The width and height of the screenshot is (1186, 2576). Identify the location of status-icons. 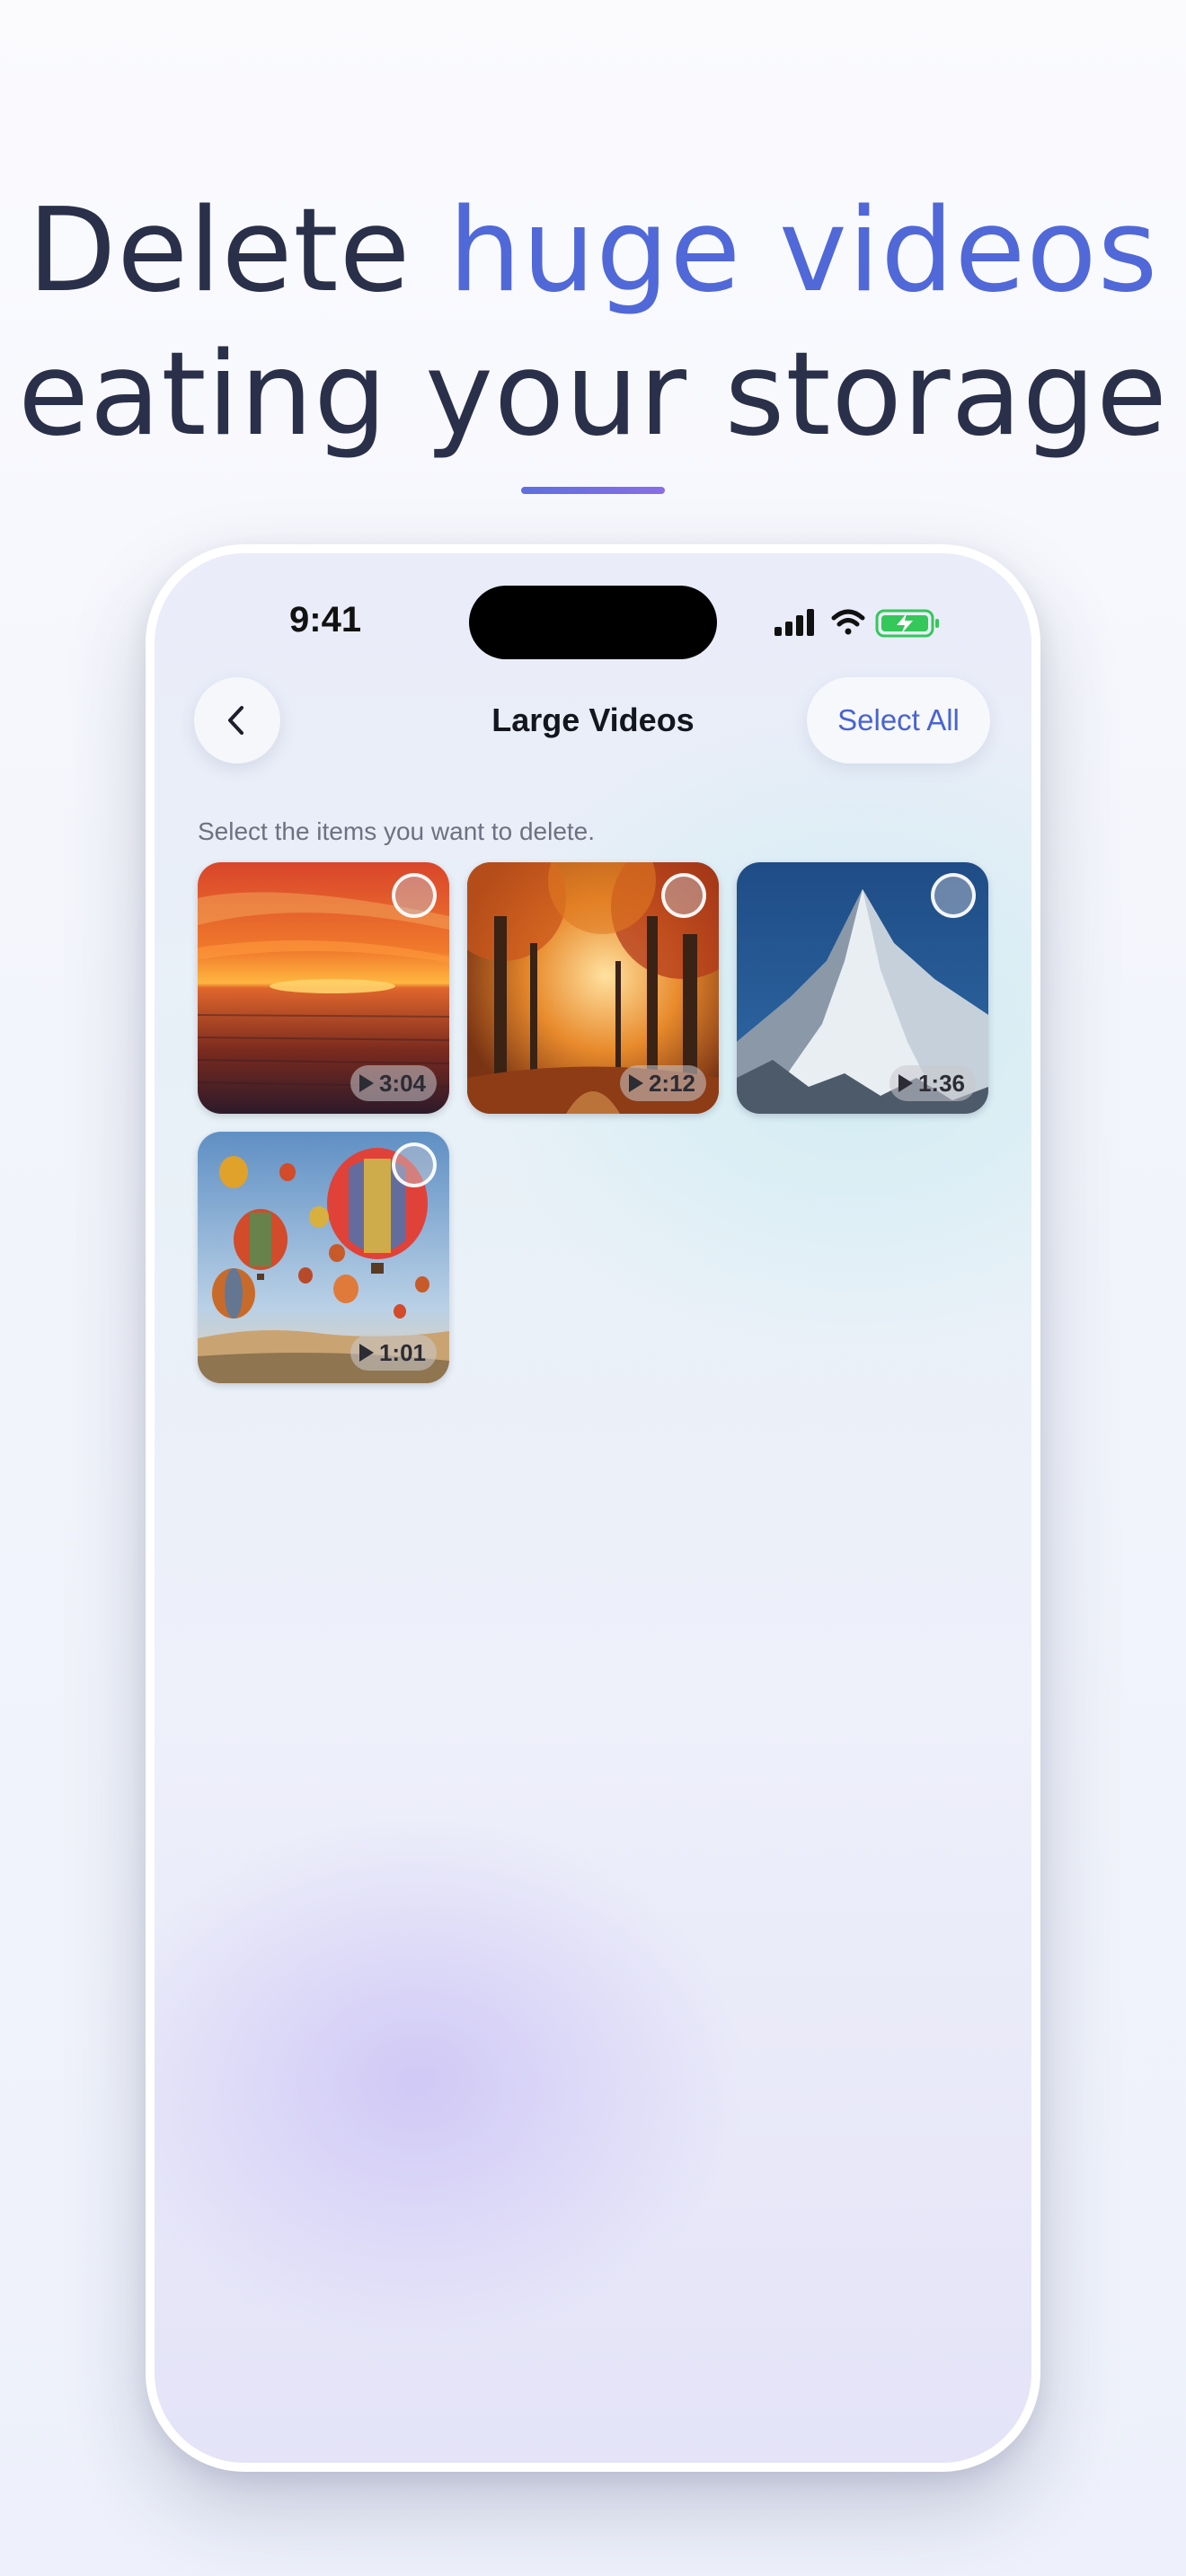
(856, 623).